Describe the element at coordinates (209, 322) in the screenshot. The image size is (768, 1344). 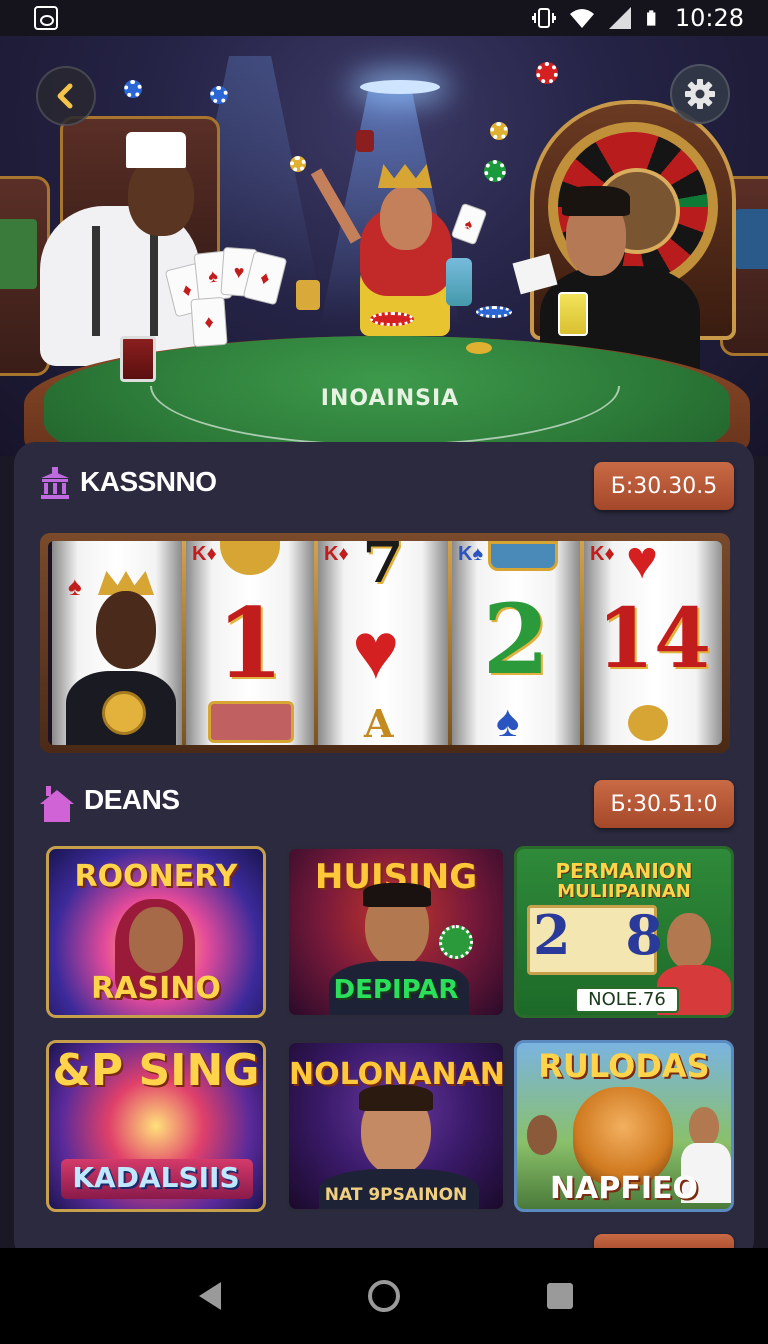
I see `playing-card: ♦` at that location.